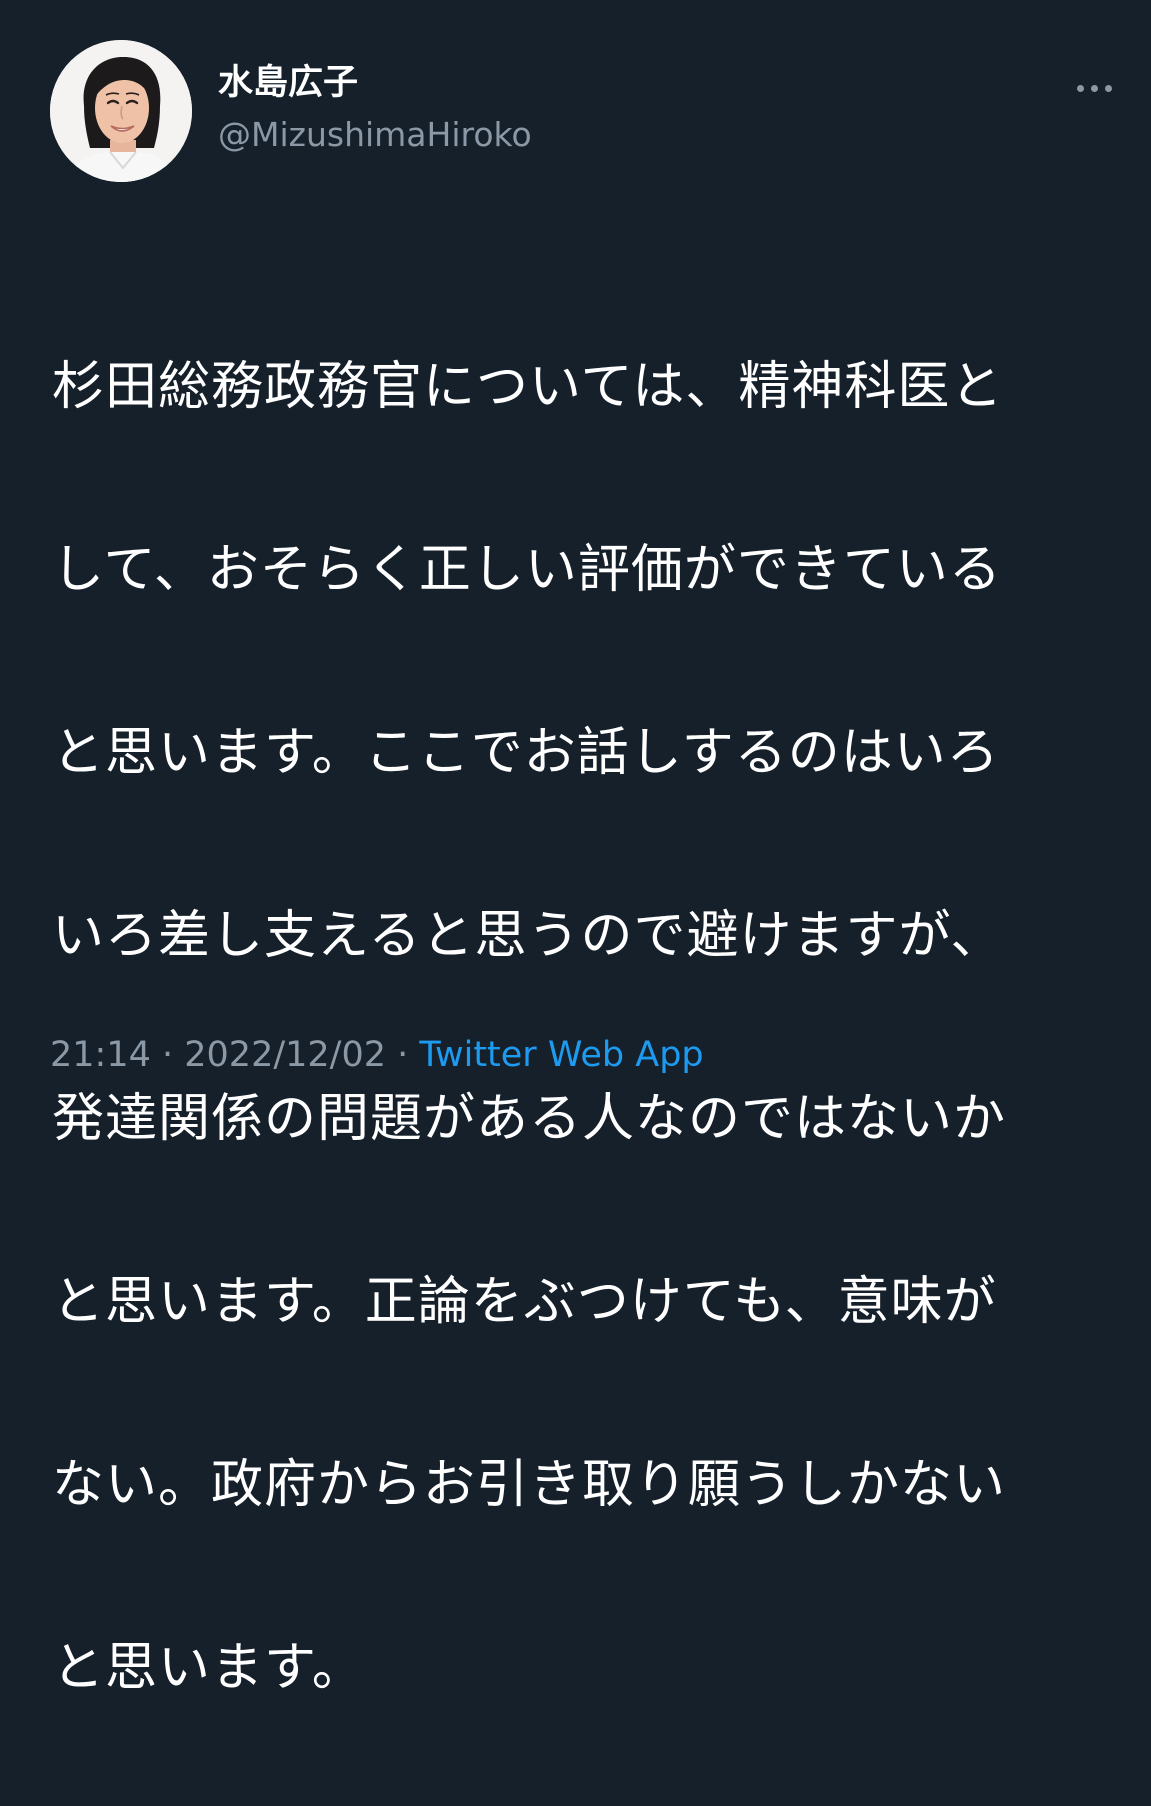 Image resolution: width=1151 pixels, height=1806 pixels. What do you see at coordinates (208, 1667) in the screenshot?
I see `tweet-text-line: と思います。` at bounding box center [208, 1667].